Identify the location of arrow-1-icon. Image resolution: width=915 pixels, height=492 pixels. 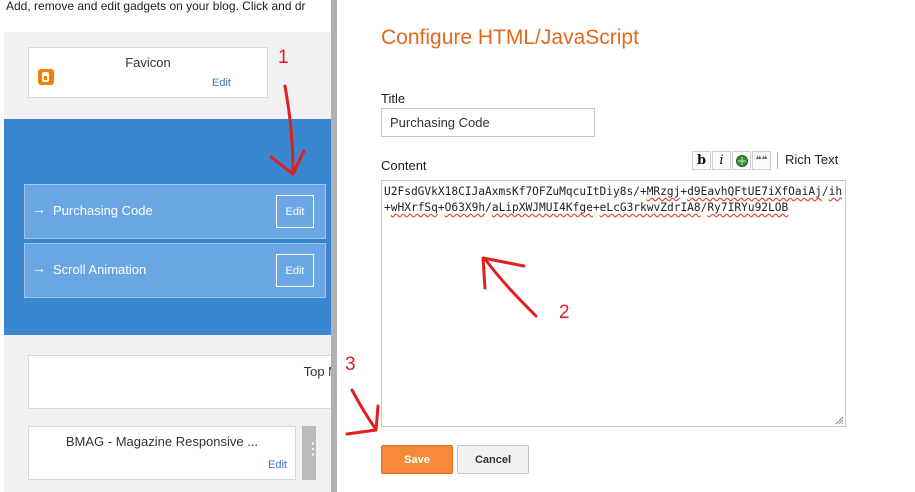
(287, 130).